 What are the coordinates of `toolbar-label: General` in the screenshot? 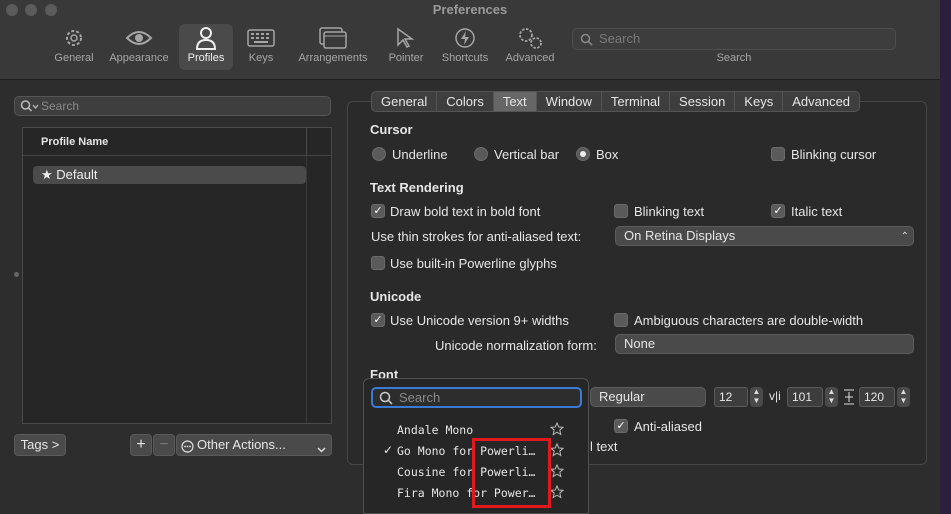 It's located at (74, 58).